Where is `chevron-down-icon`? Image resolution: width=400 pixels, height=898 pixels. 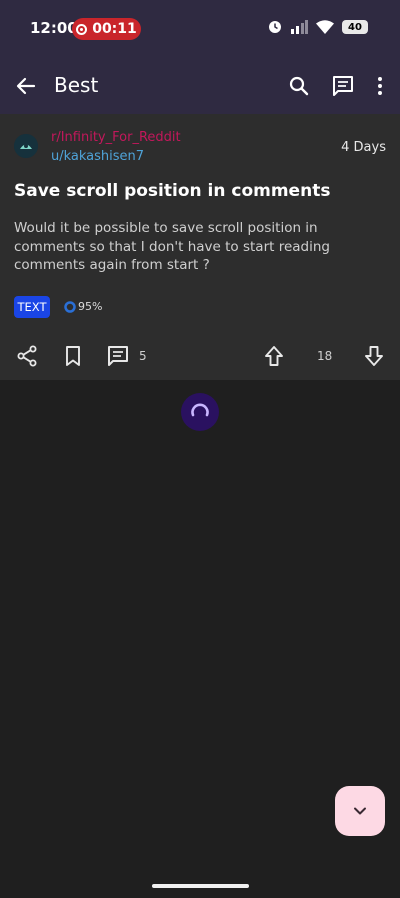 chevron-down-icon is located at coordinates (360, 811).